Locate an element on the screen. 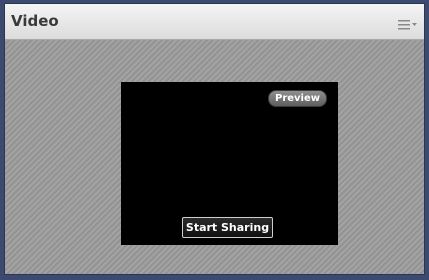  start-sharing-button: Start Sharing is located at coordinates (227, 227).